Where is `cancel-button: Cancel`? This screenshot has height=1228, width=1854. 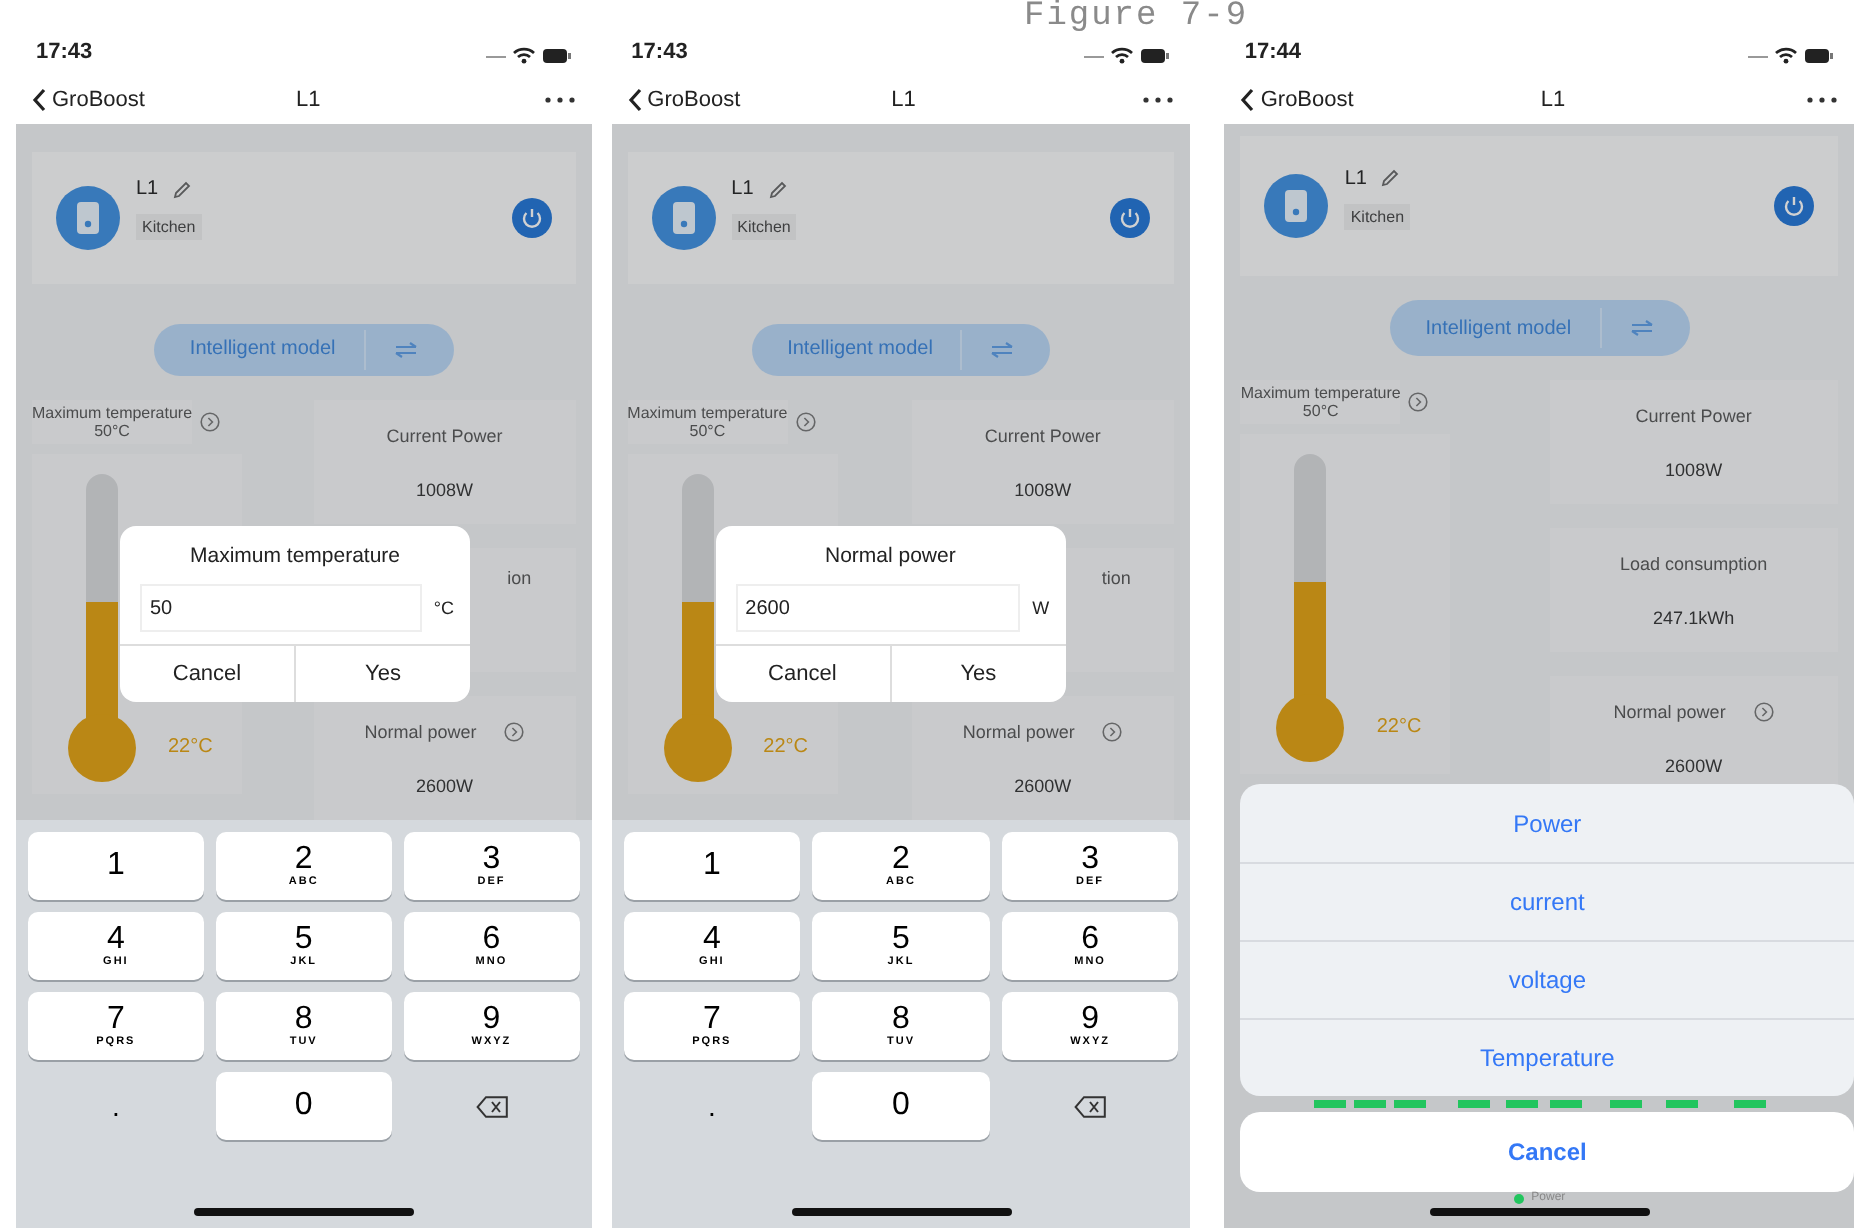 cancel-button: Cancel is located at coordinates (1547, 1152).